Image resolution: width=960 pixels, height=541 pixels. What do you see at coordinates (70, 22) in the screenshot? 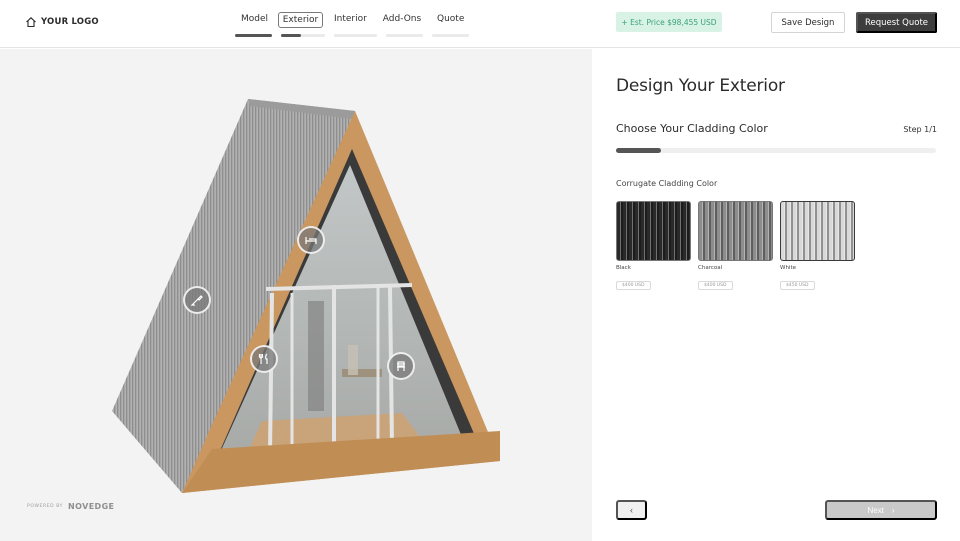
I see `logo-text: YOUR LOGO` at bounding box center [70, 22].